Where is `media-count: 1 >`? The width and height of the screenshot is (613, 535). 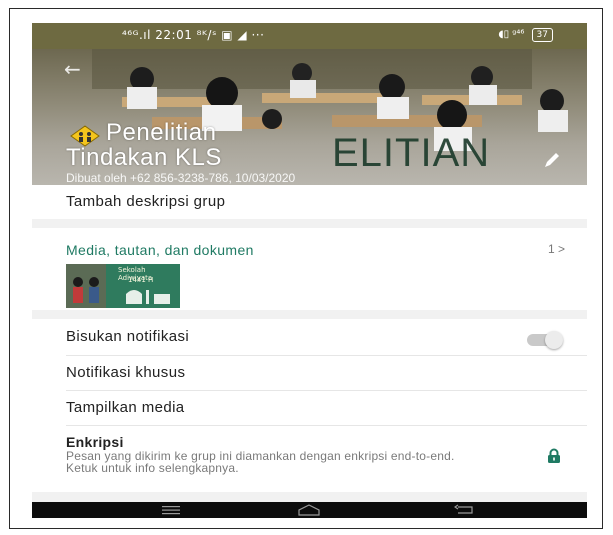
media-count: 1 > is located at coordinates (556, 249).